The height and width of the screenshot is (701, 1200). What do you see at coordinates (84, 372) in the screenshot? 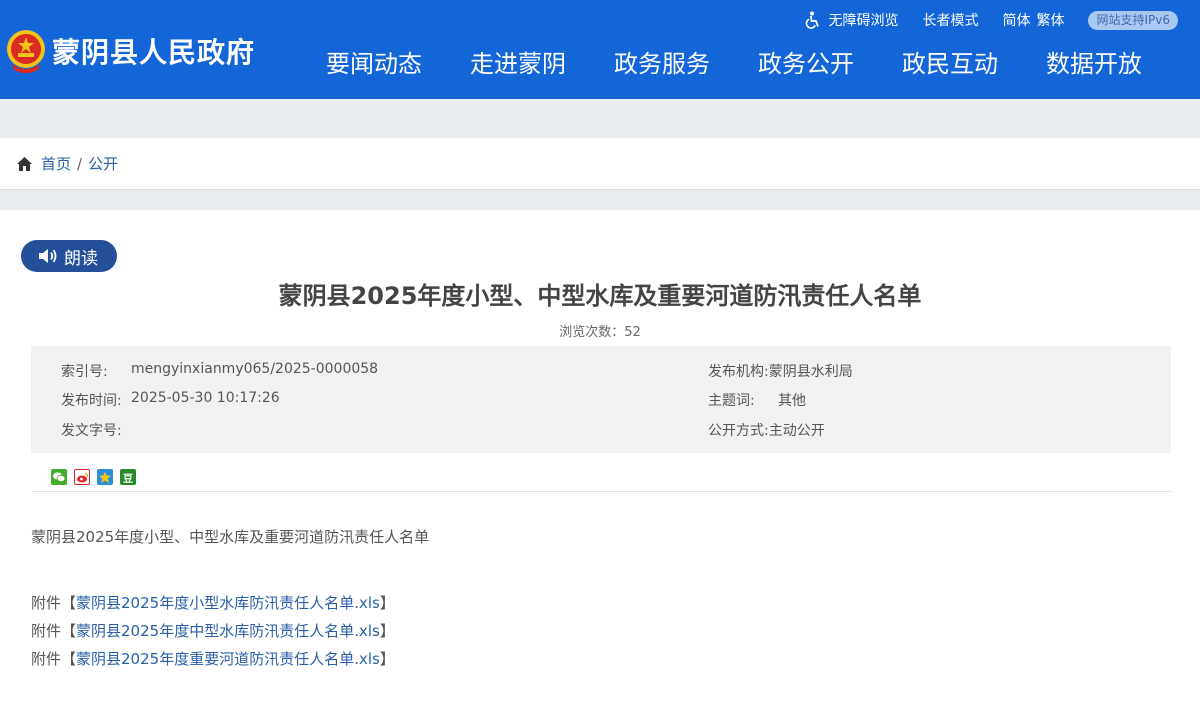
I see `meta-index-label: 索引号:` at bounding box center [84, 372].